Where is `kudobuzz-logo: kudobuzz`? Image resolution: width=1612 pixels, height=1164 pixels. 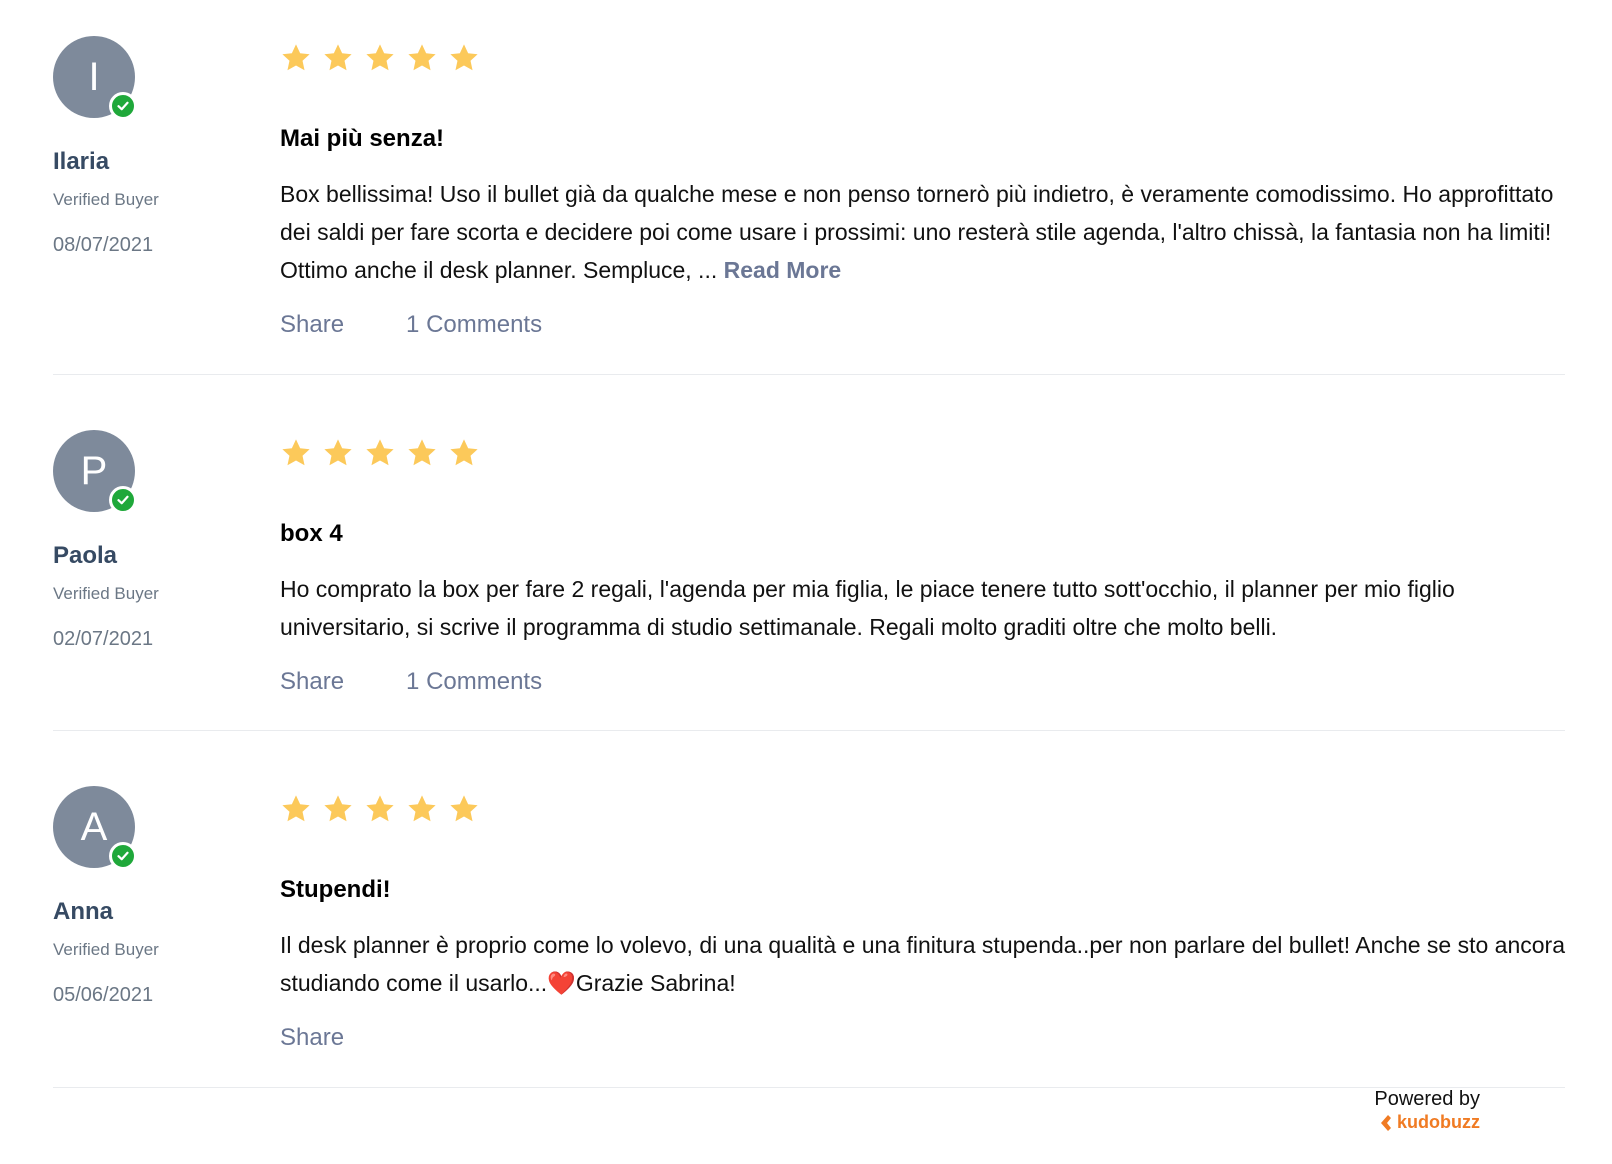
kudobuzz-logo: kudobuzz is located at coordinates (1427, 1122).